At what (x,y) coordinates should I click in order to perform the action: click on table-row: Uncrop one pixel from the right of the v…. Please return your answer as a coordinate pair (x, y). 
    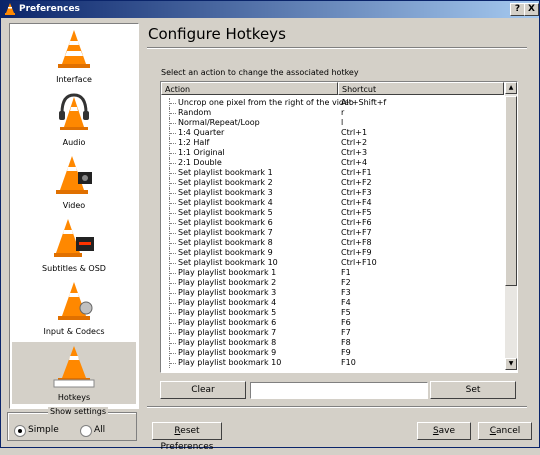
    Looking at the image, I should click on (332, 103).